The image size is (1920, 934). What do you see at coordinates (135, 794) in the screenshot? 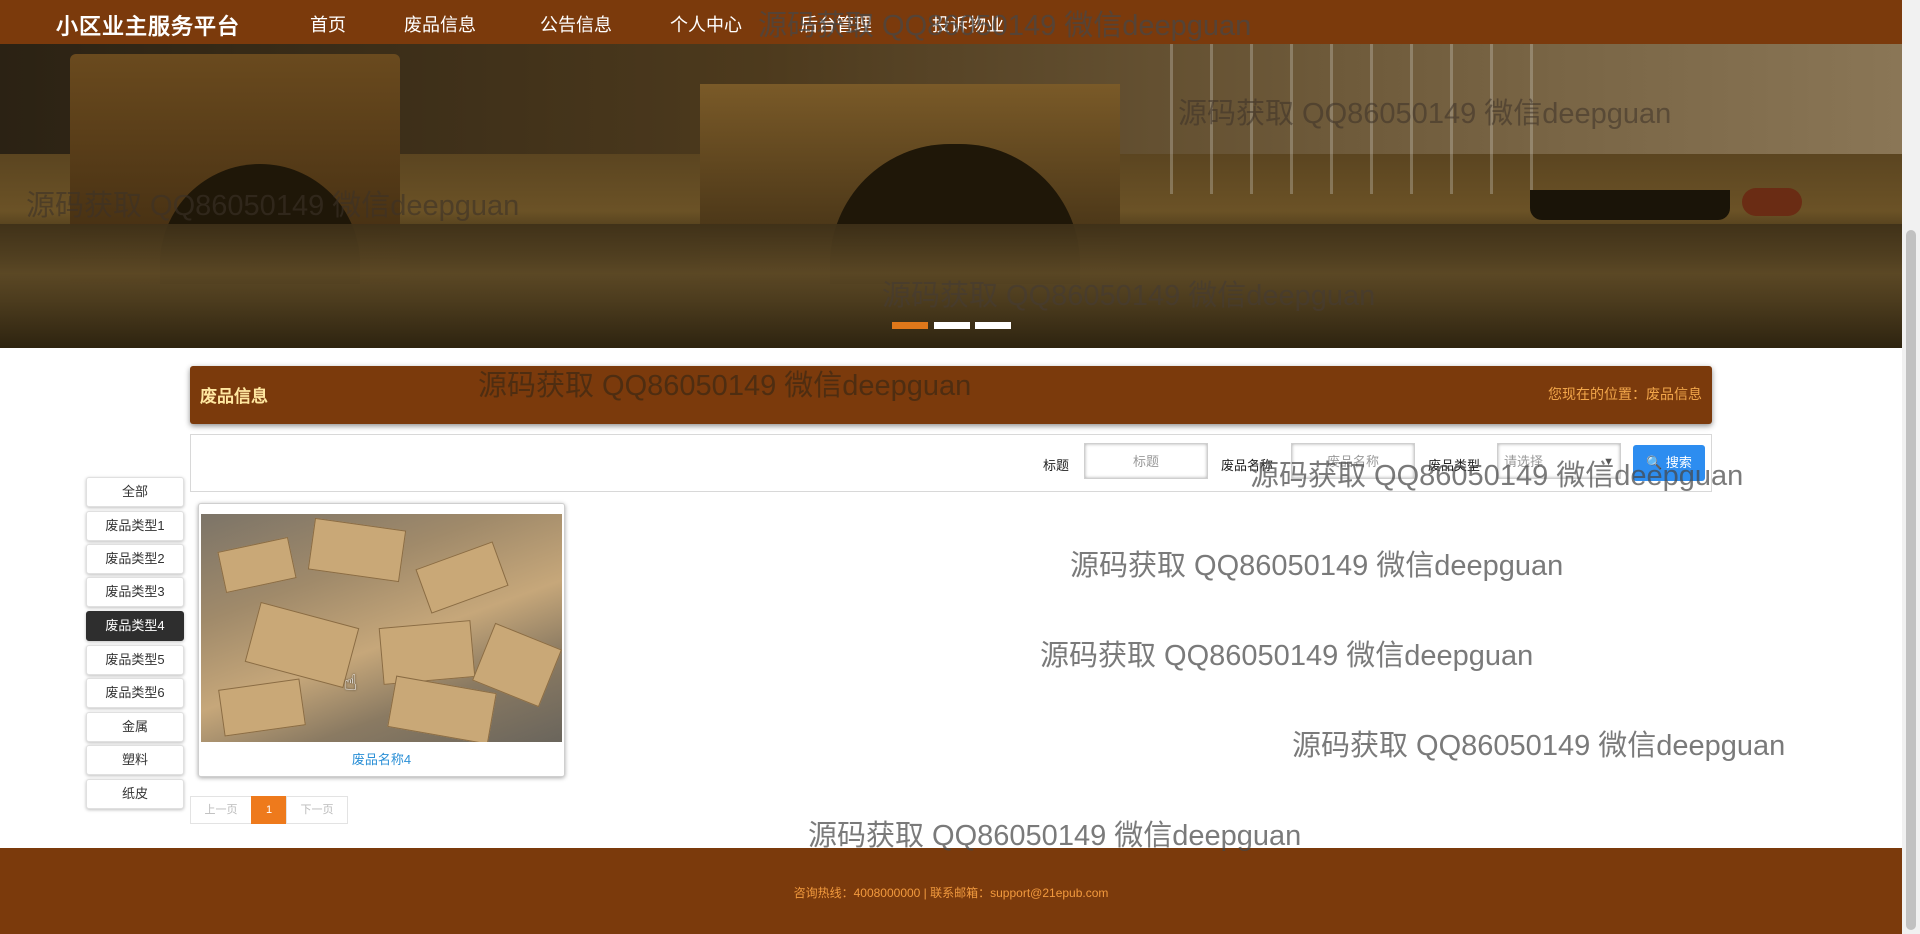
I see `category-cardboard: 纸皮` at bounding box center [135, 794].